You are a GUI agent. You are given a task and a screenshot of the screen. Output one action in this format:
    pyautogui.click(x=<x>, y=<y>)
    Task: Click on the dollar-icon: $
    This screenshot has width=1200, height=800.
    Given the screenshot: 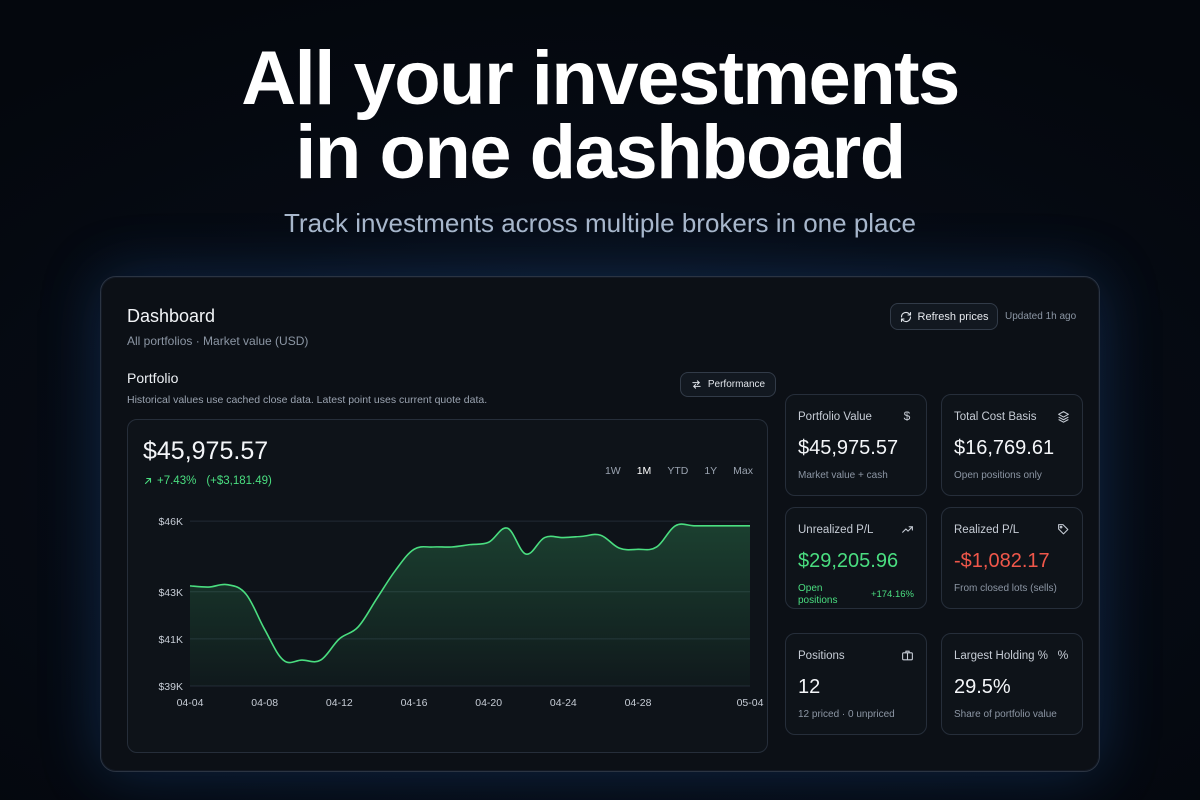 What is the action you would take?
    pyautogui.click(x=907, y=416)
    